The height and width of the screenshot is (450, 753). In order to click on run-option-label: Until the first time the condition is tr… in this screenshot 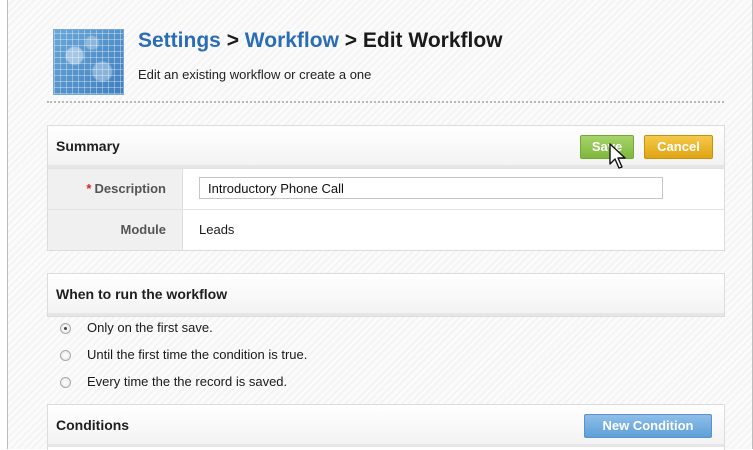, I will do `click(197, 354)`.